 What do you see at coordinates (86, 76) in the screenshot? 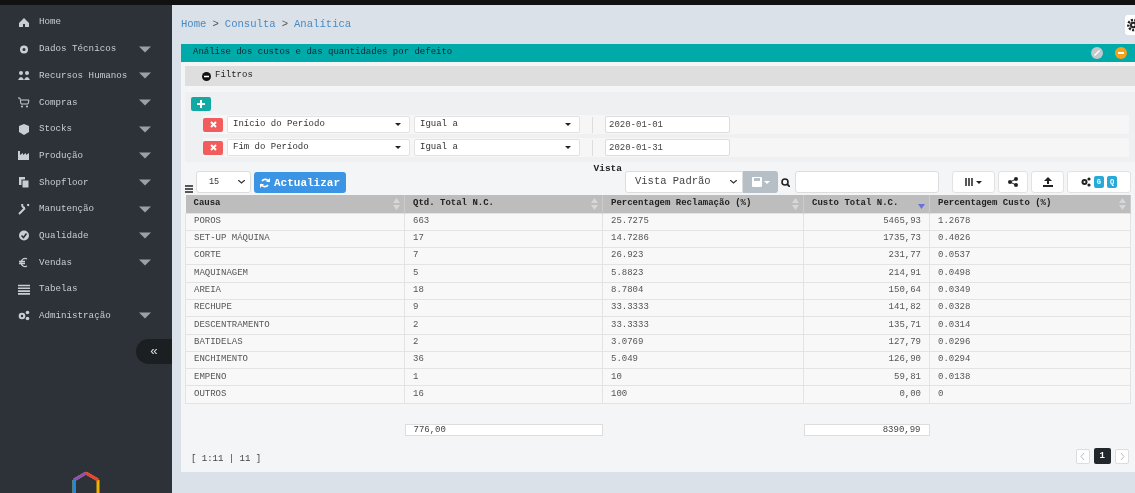
I see `sidebar-item: Recursos Humanos` at bounding box center [86, 76].